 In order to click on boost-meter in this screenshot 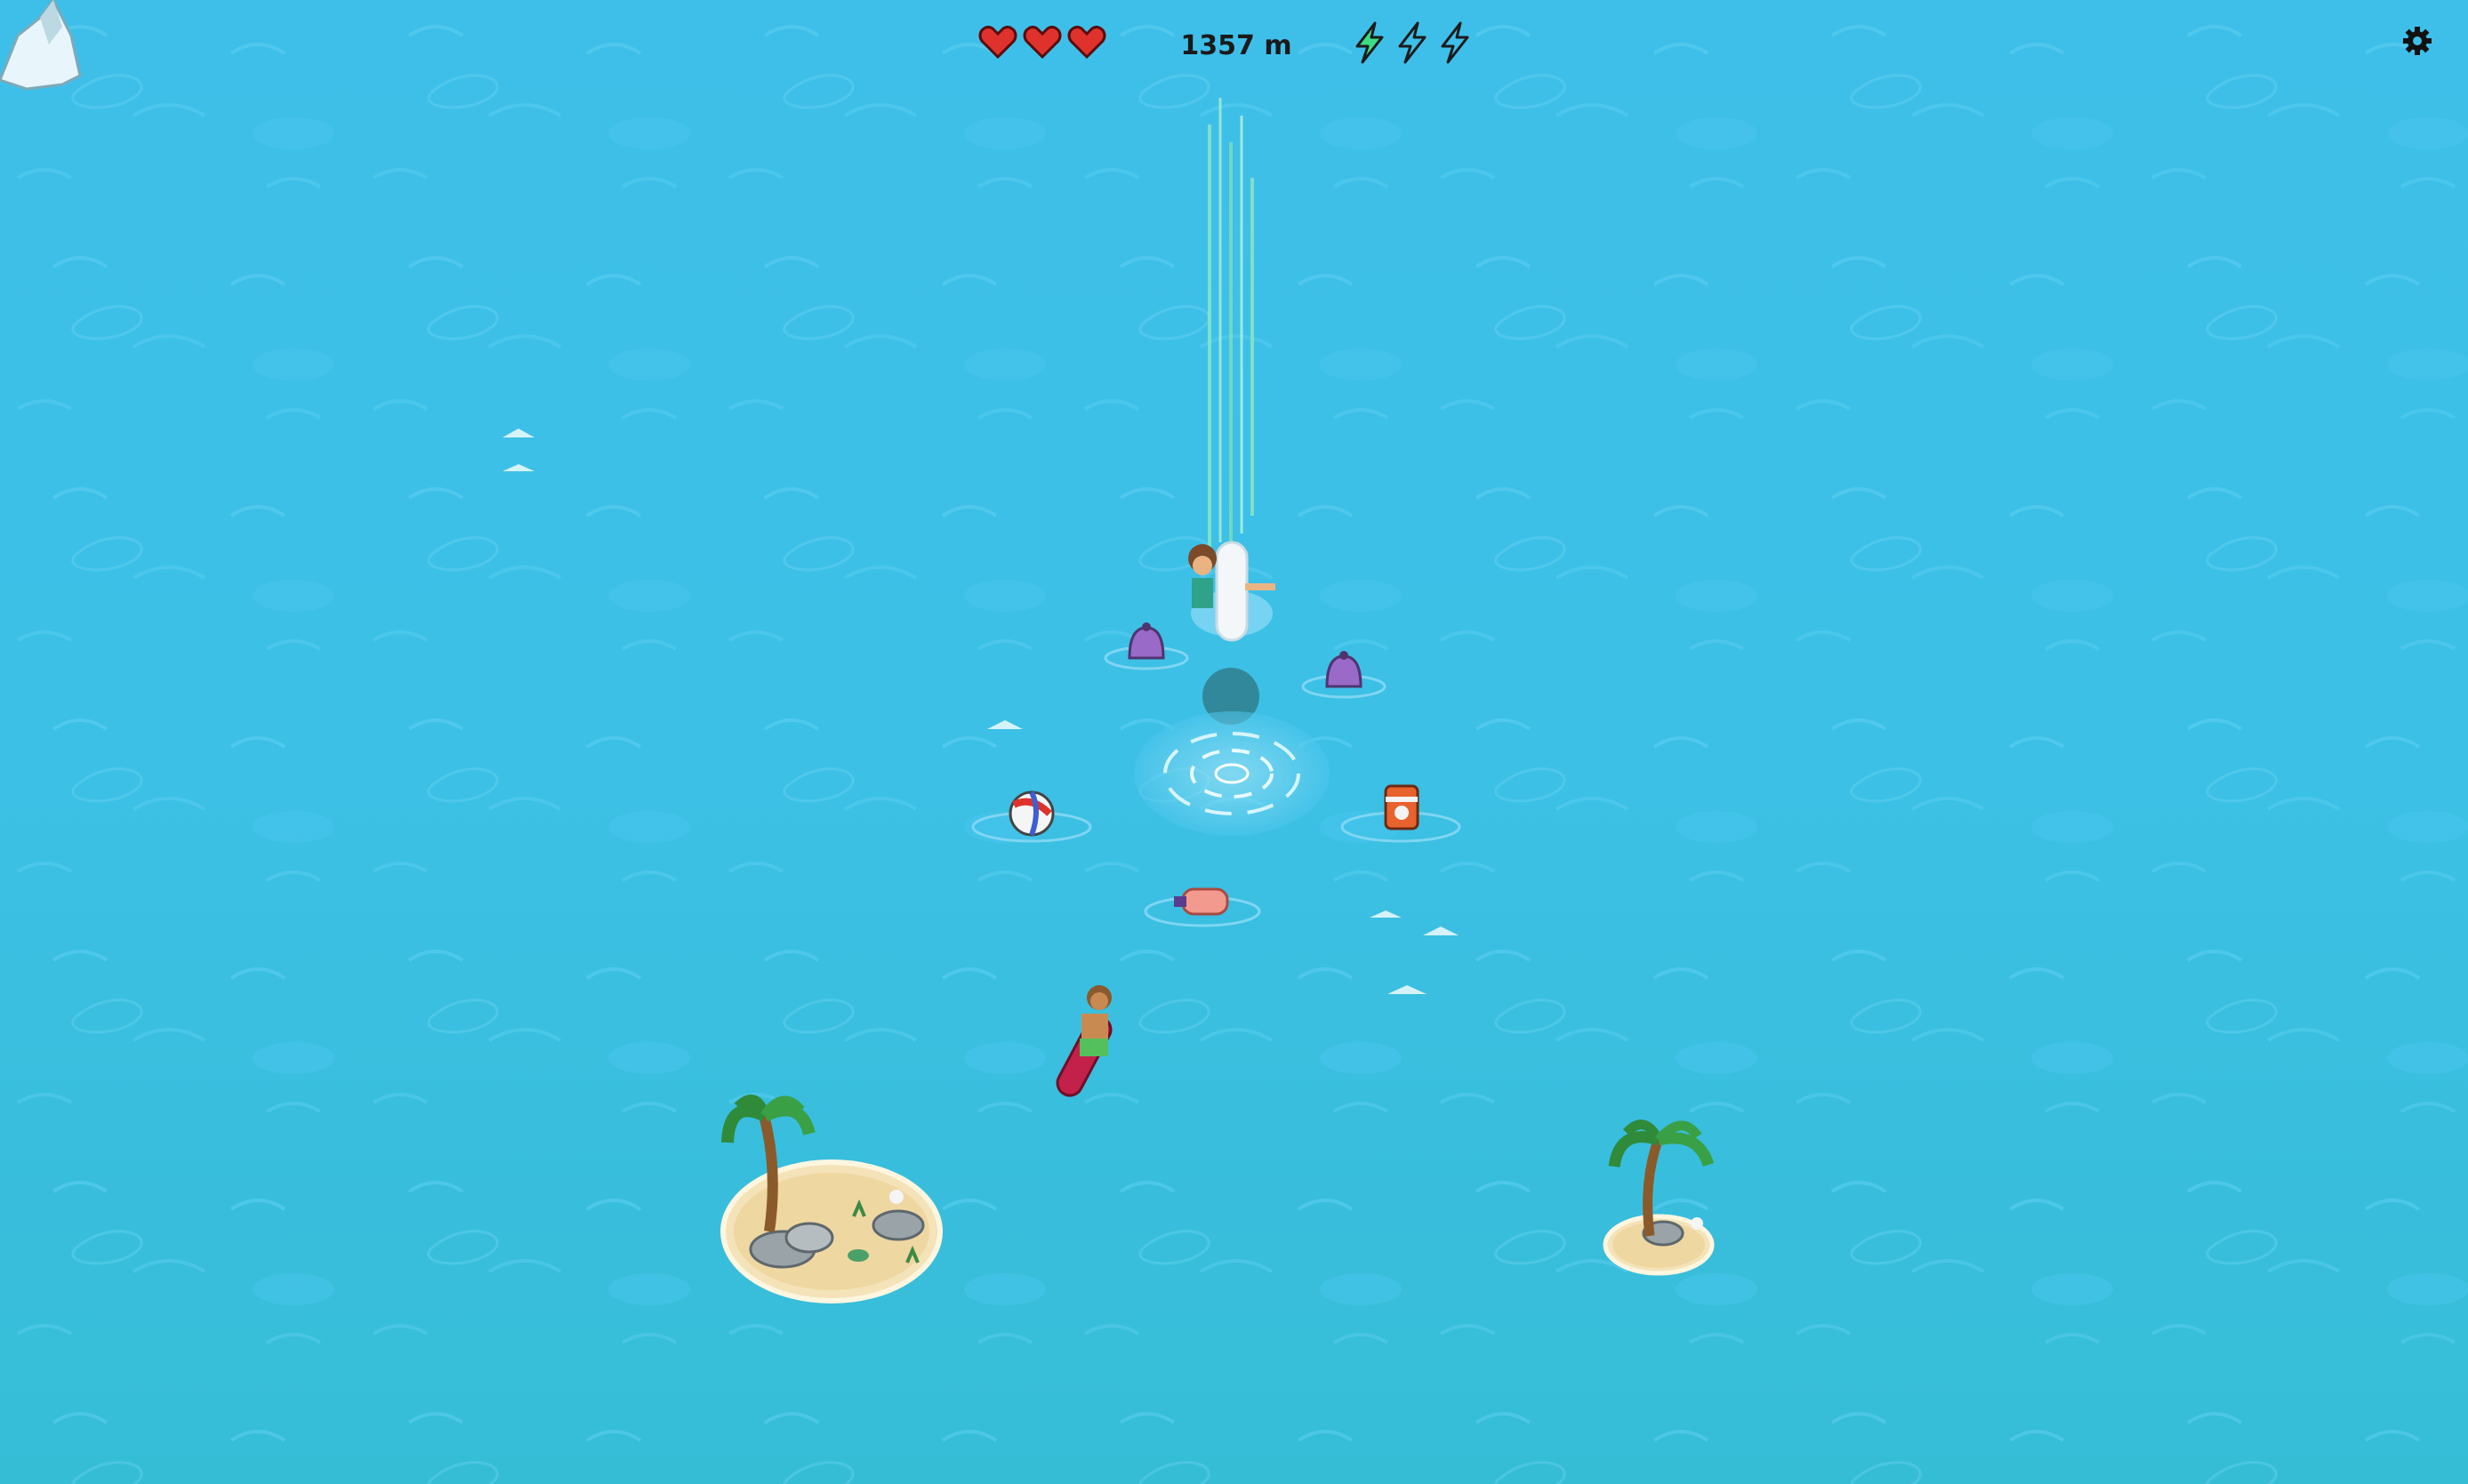, I will do `click(1412, 42)`.